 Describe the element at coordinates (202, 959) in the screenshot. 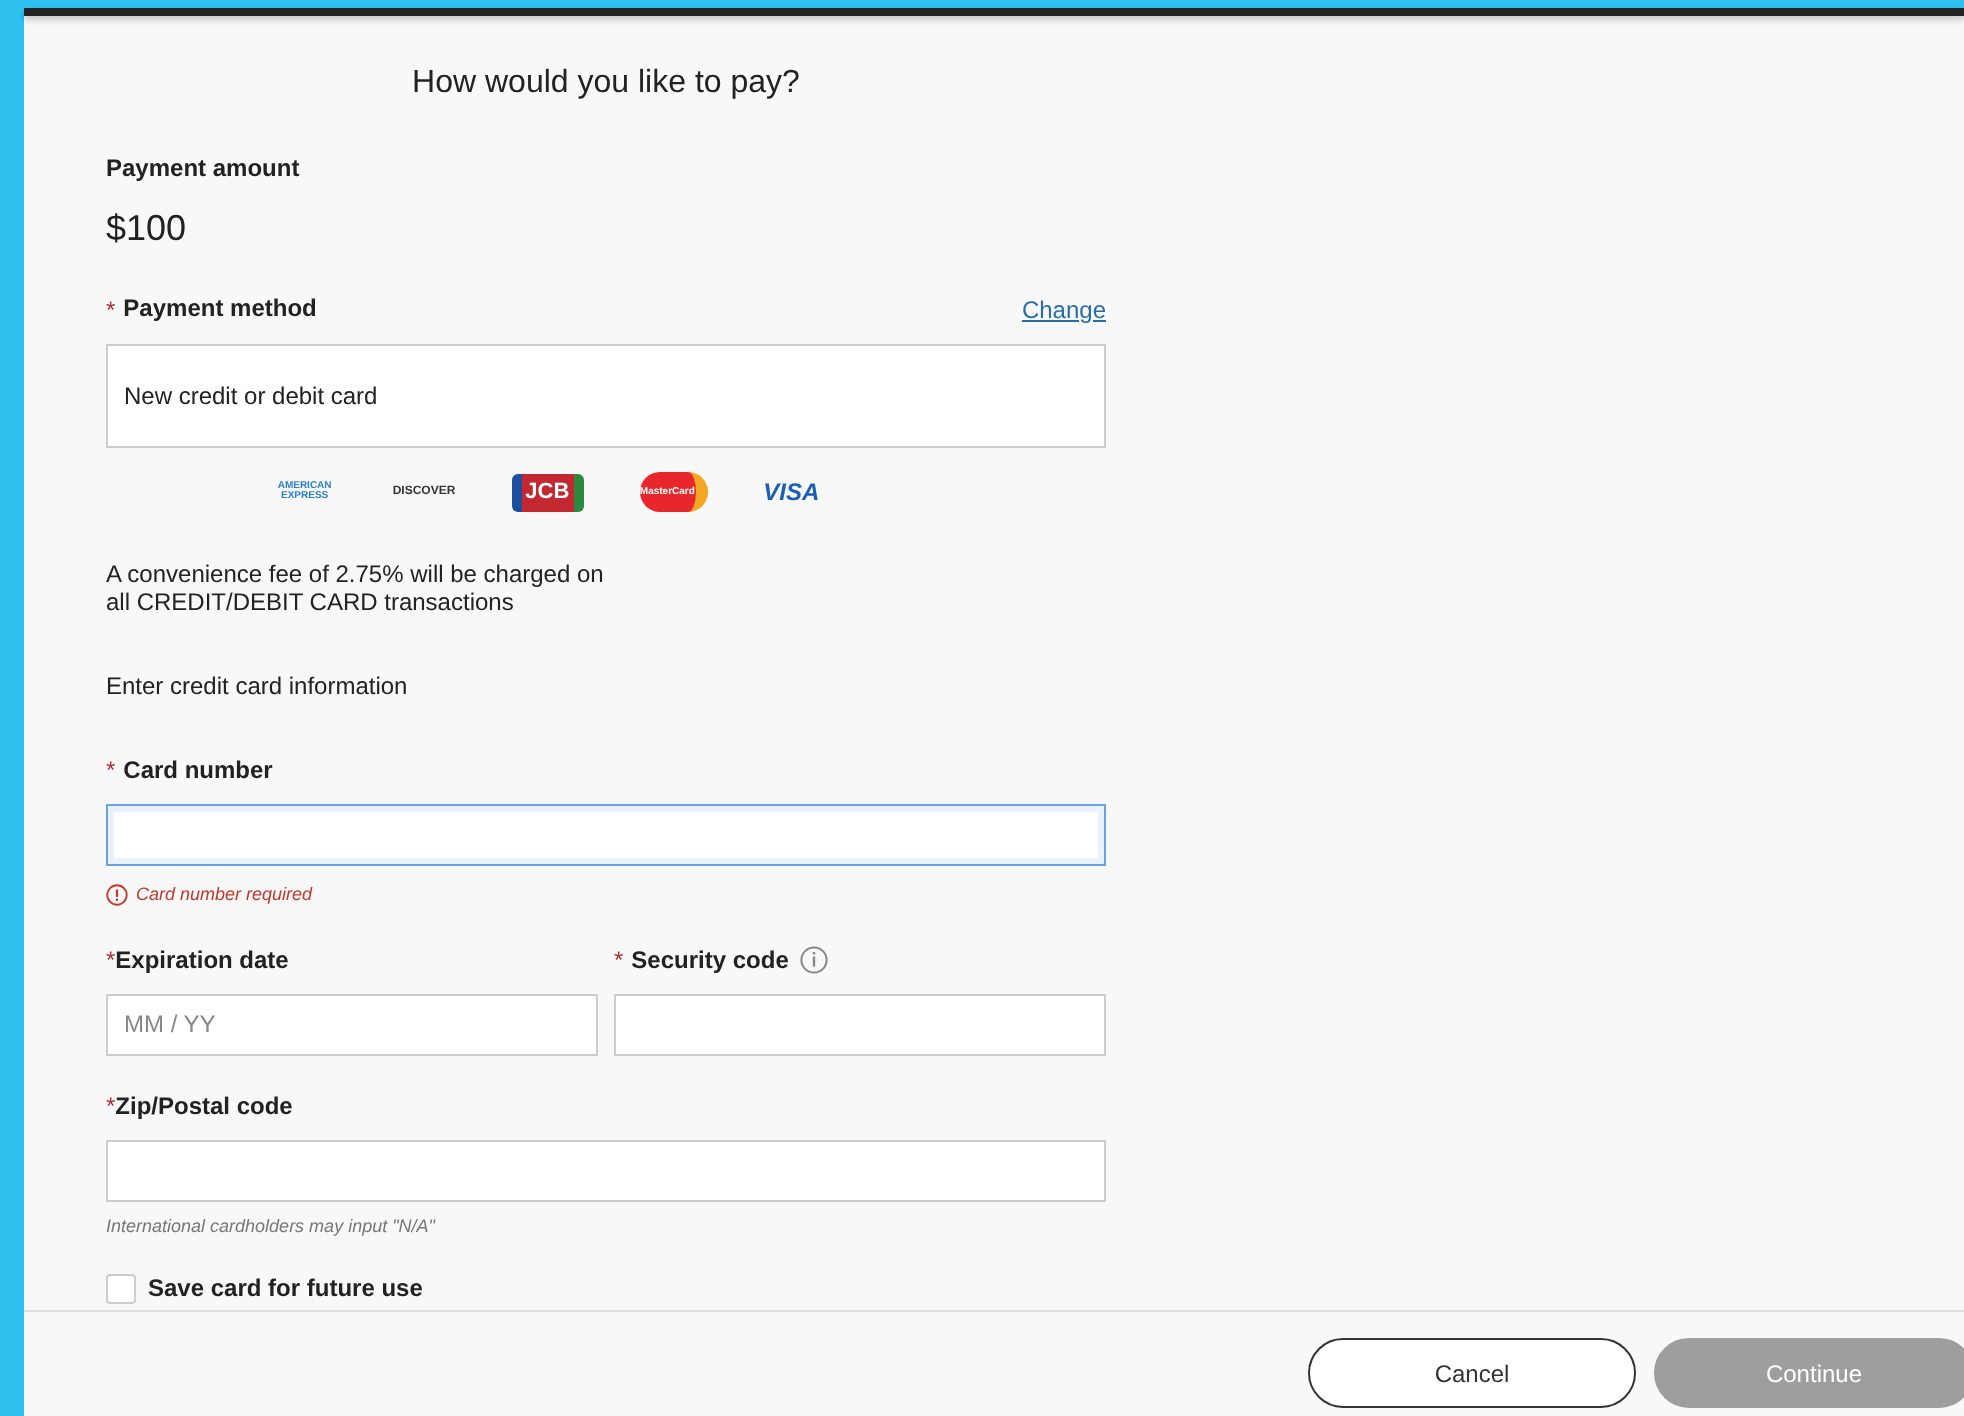

I see `field-label: Expiration date` at that location.